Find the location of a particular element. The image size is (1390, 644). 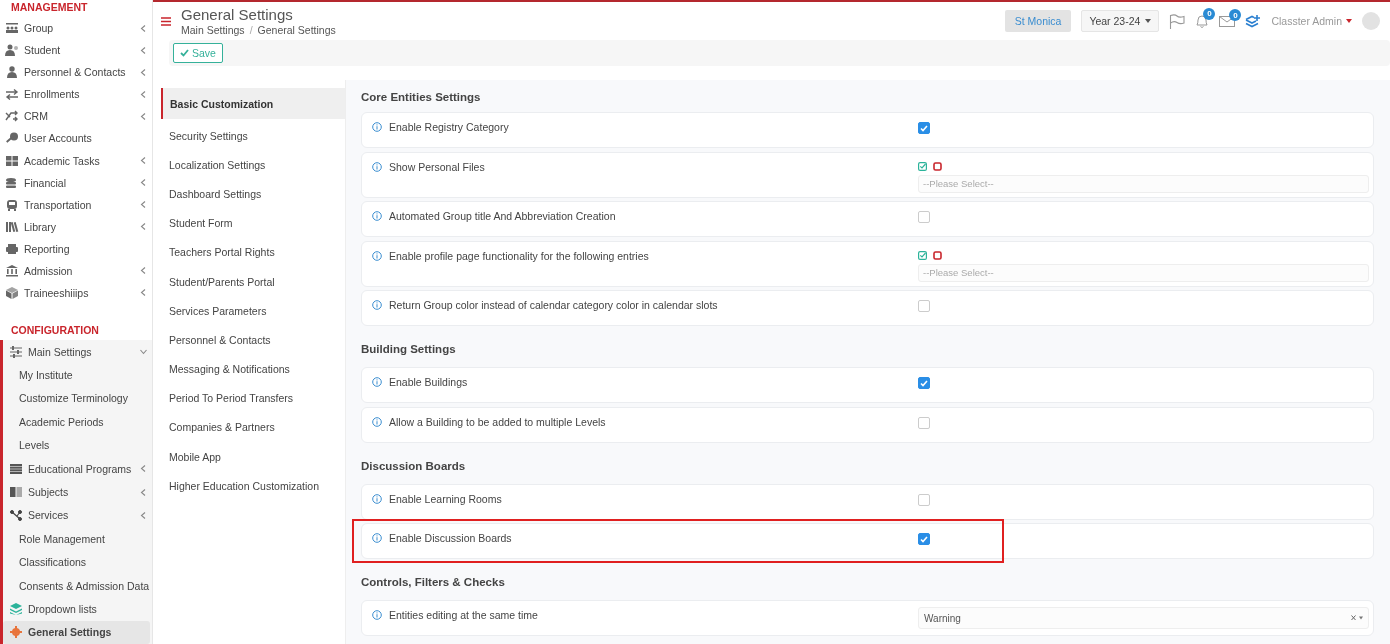

sliders-icon is located at coordinates (16, 351).